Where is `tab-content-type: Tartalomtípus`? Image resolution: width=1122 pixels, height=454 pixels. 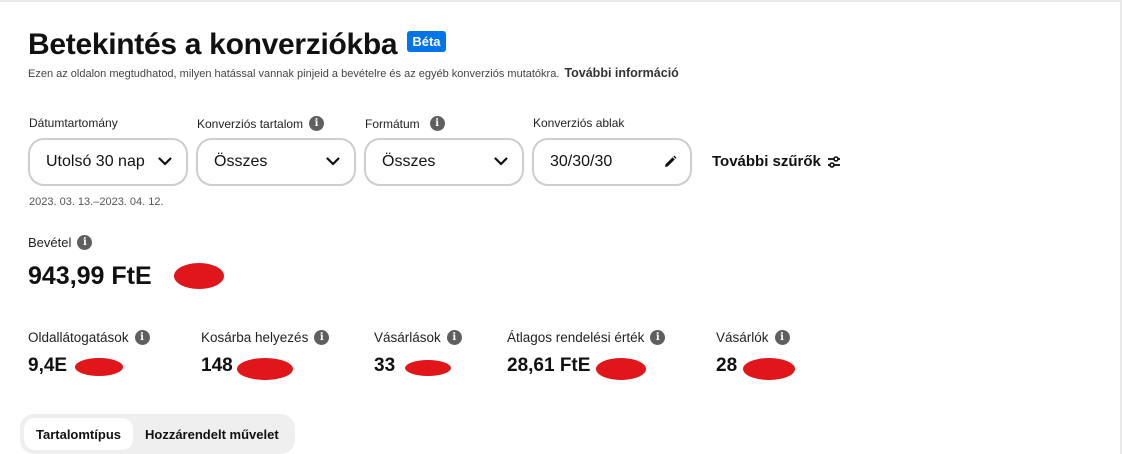
tab-content-type: Tartalomtípus is located at coordinates (78, 434).